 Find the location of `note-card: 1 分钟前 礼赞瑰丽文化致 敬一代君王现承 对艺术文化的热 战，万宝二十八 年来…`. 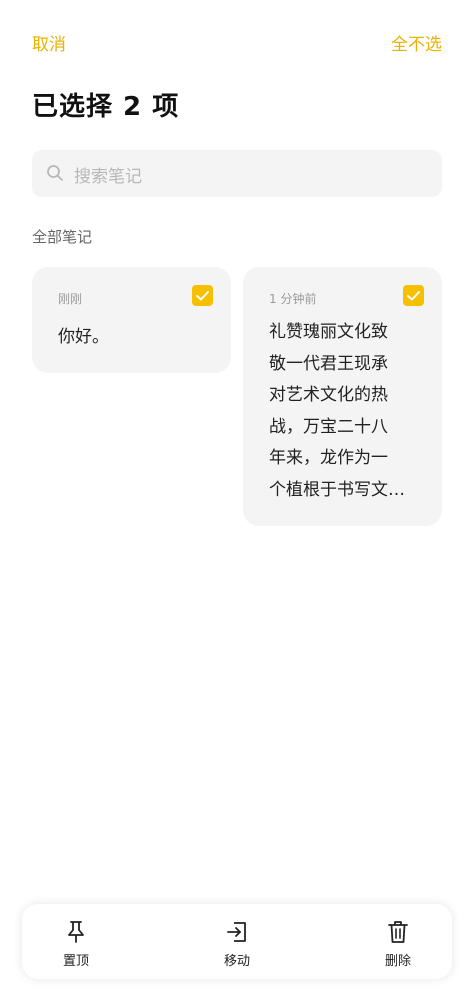

note-card: 1 分钟前 礼赞瑰丽文化致 敬一代君王现承 对艺术文化的热 战，万宝二十八 年来… is located at coordinates (342, 396).